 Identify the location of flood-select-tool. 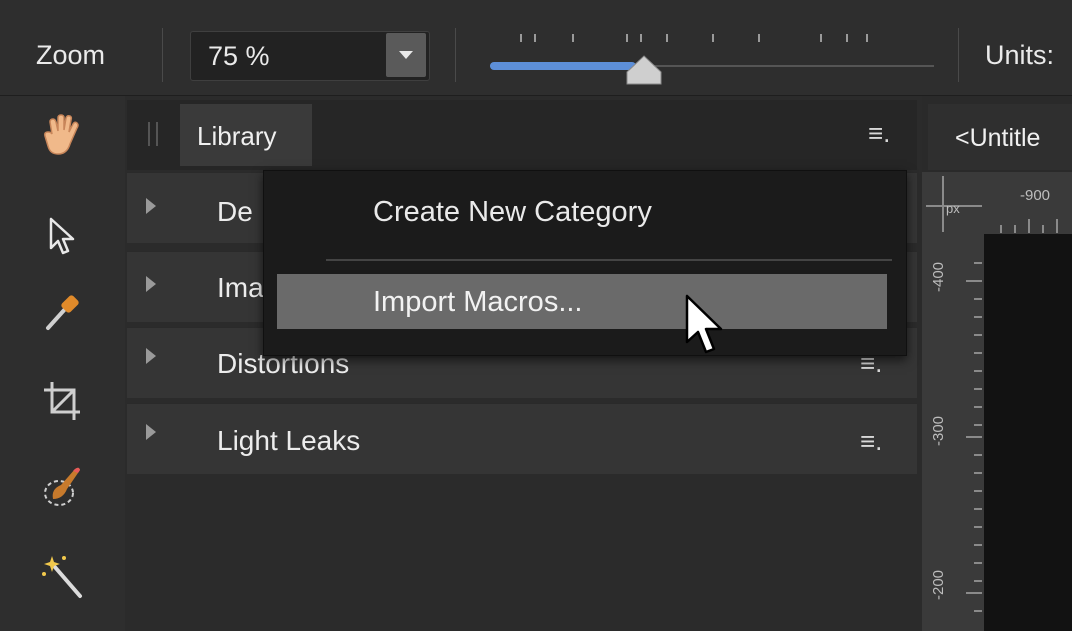
(62, 576).